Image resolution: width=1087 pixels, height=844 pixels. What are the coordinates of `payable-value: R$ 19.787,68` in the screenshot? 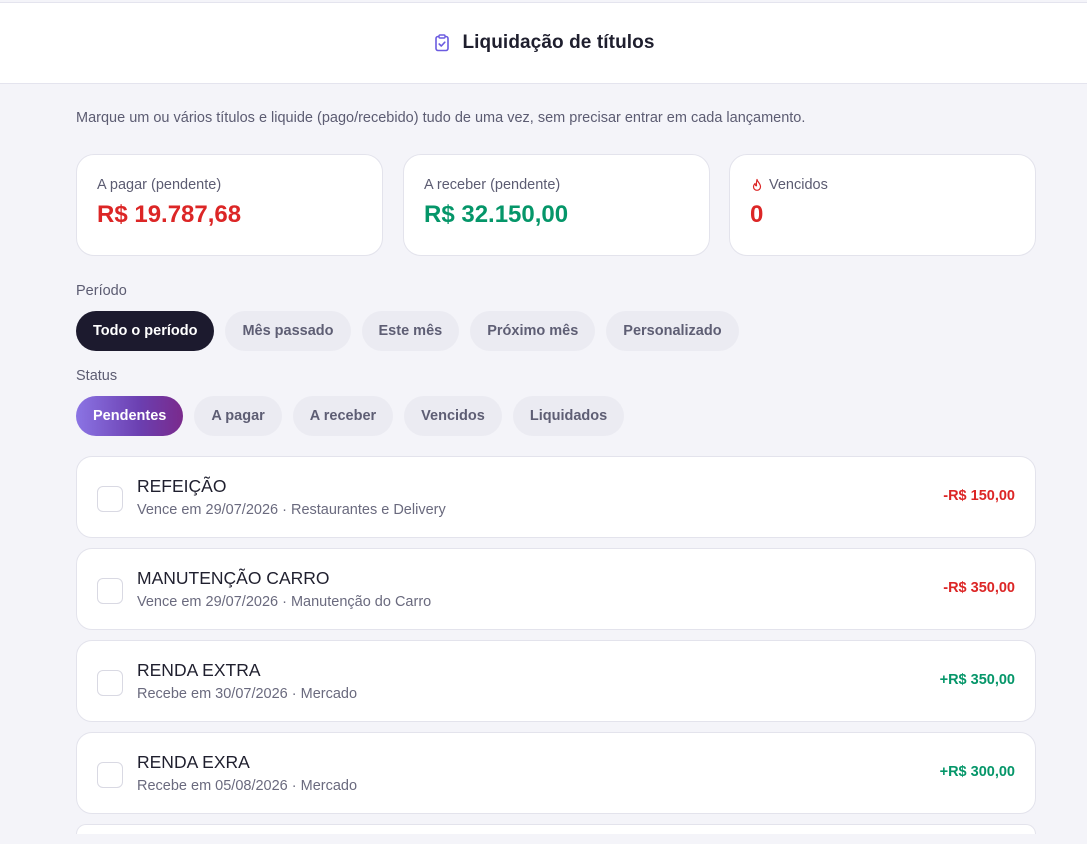 It's located at (169, 214).